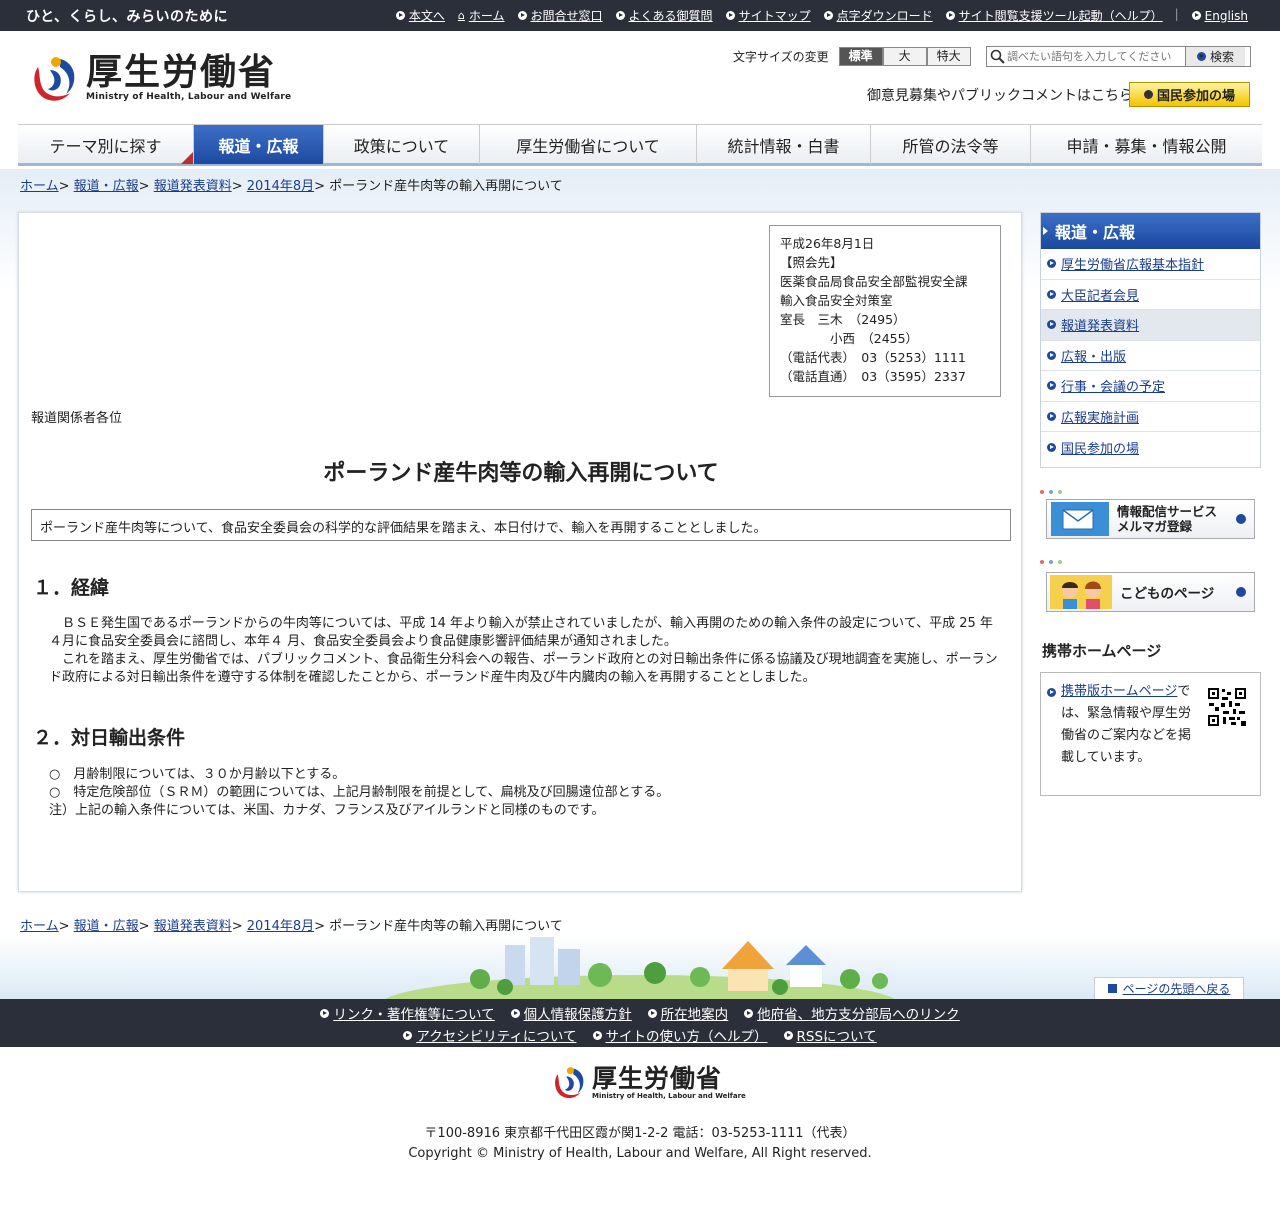 Image resolution: width=1280 pixels, height=1211 pixels. Describe the element at coordinates (669, 1095) in the screenshot. I see `footer-logo-subtitle: Ministry of Health, Labour and Welfare` at that location.